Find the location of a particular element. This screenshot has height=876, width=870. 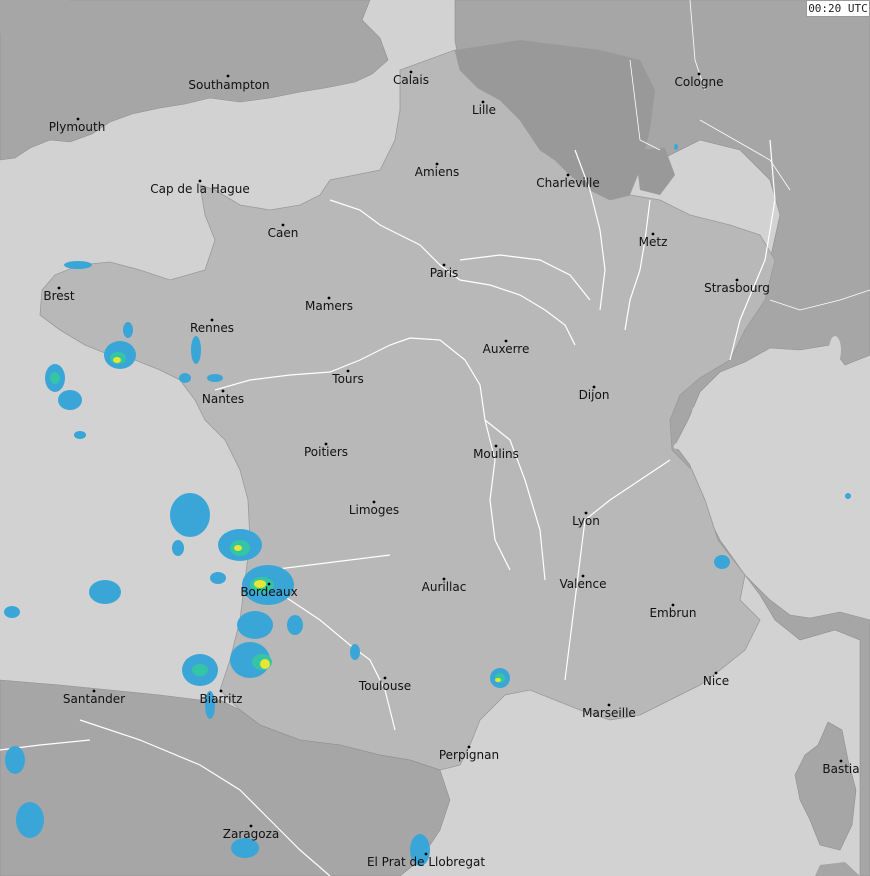

city-label: Charleville is located at coordinates (567, 183).